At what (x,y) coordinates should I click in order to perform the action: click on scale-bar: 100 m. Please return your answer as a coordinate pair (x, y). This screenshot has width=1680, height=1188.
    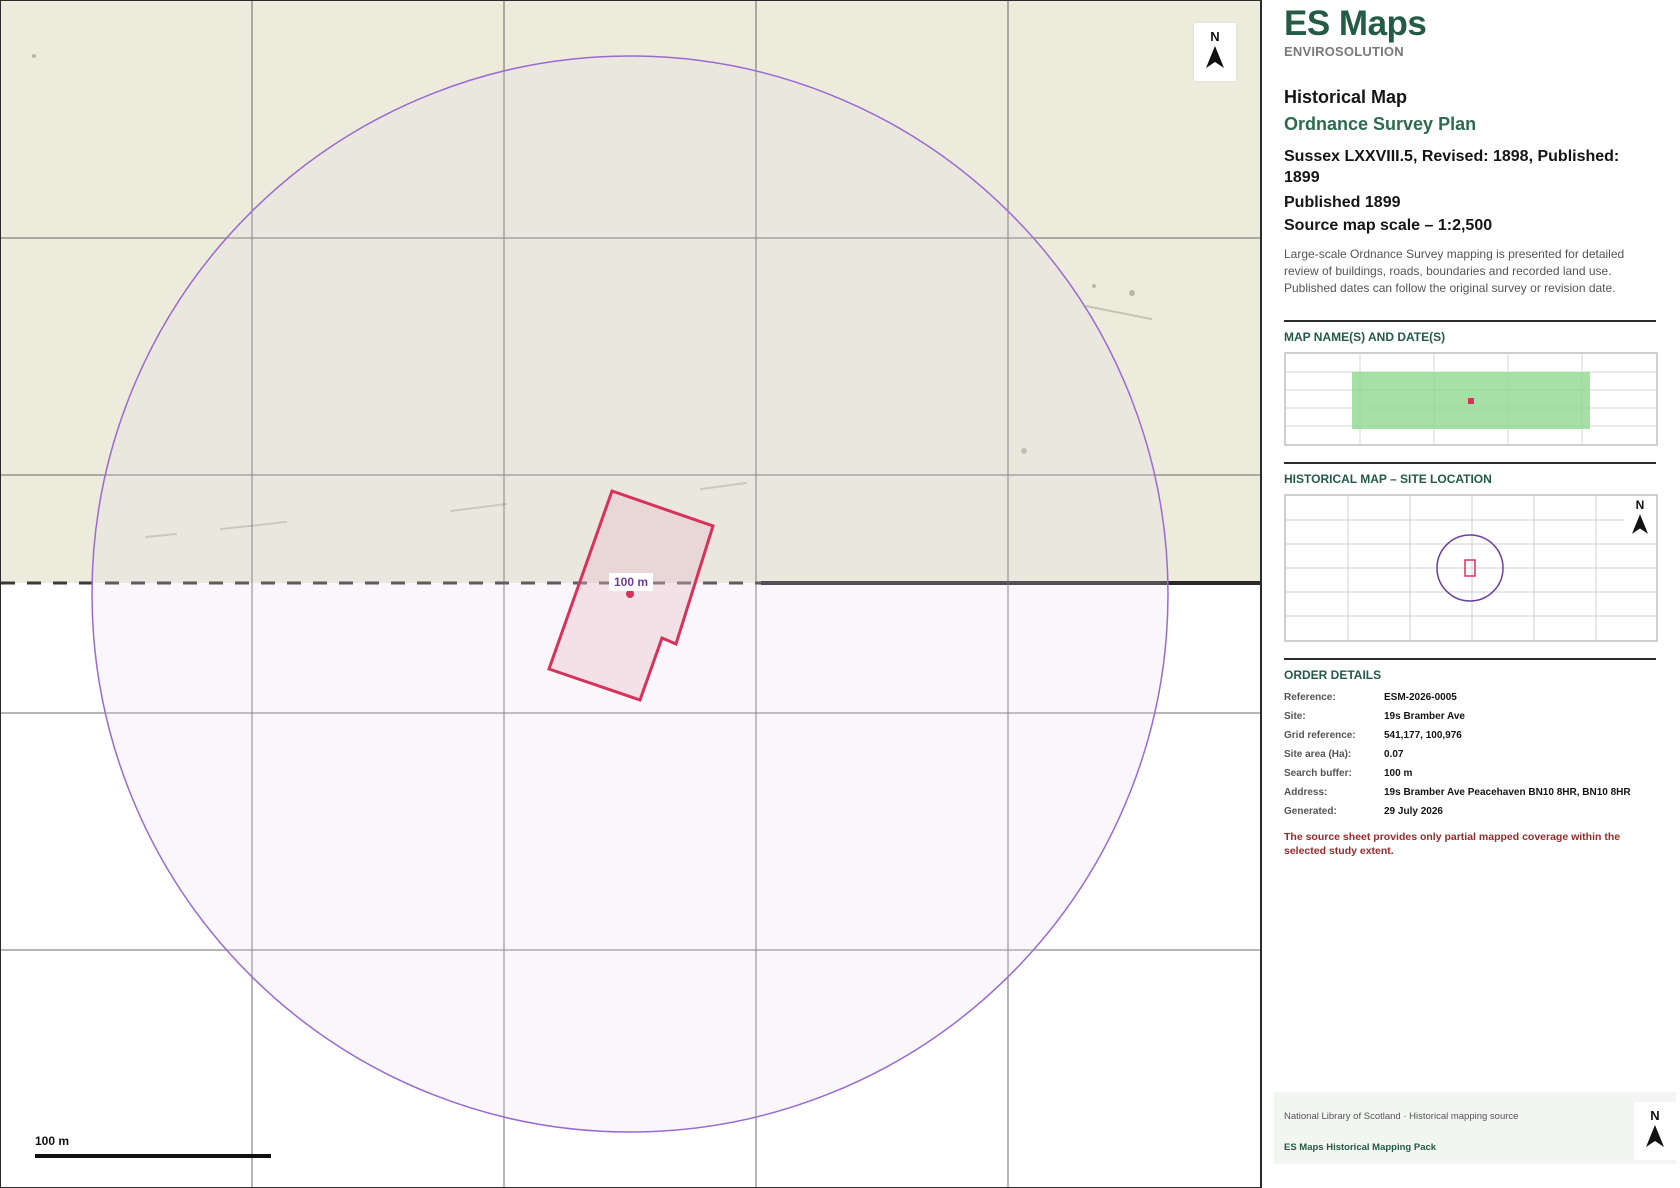
    Looking at the image, I should click on (153, 1145).